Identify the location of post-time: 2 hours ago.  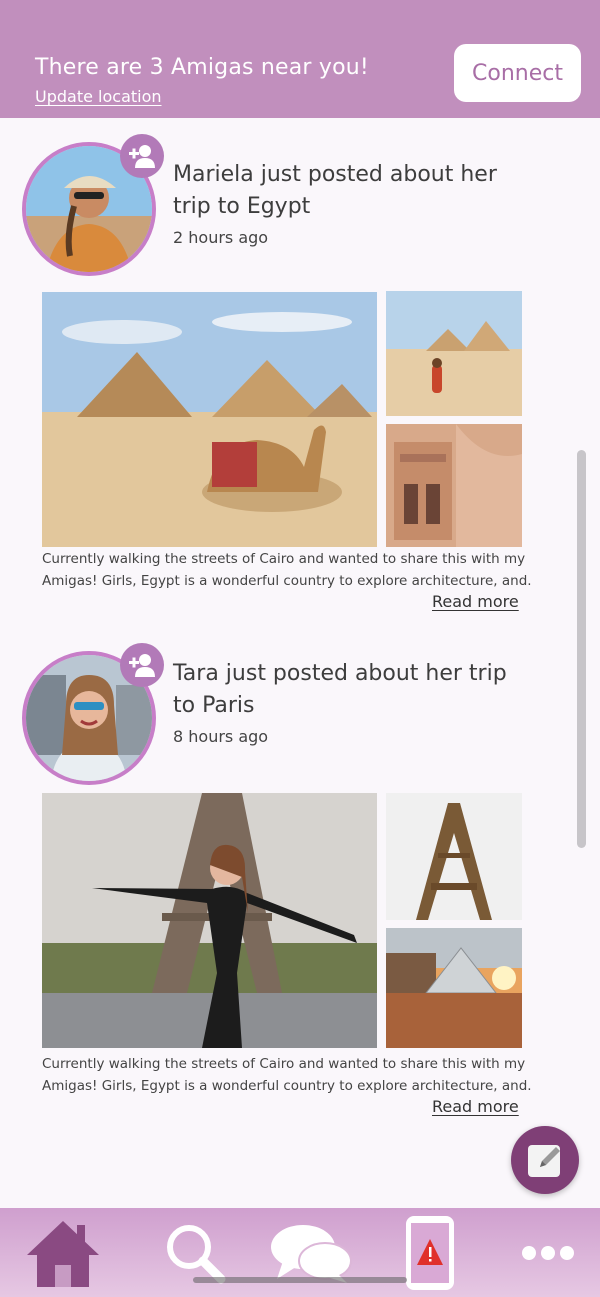
(221, 237).